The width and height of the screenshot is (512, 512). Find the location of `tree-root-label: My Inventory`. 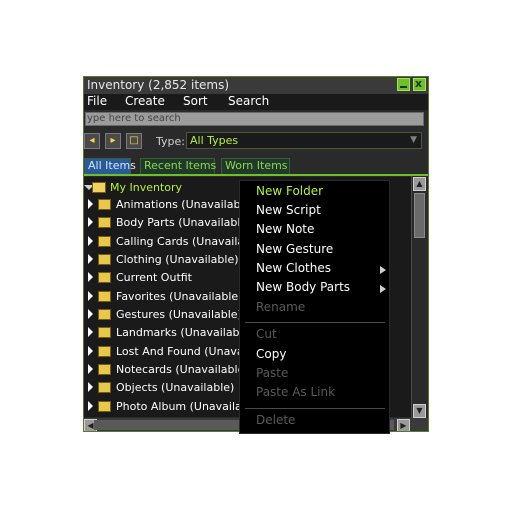

tree-root-label: My Inventory is located at coordinates (146, 187).